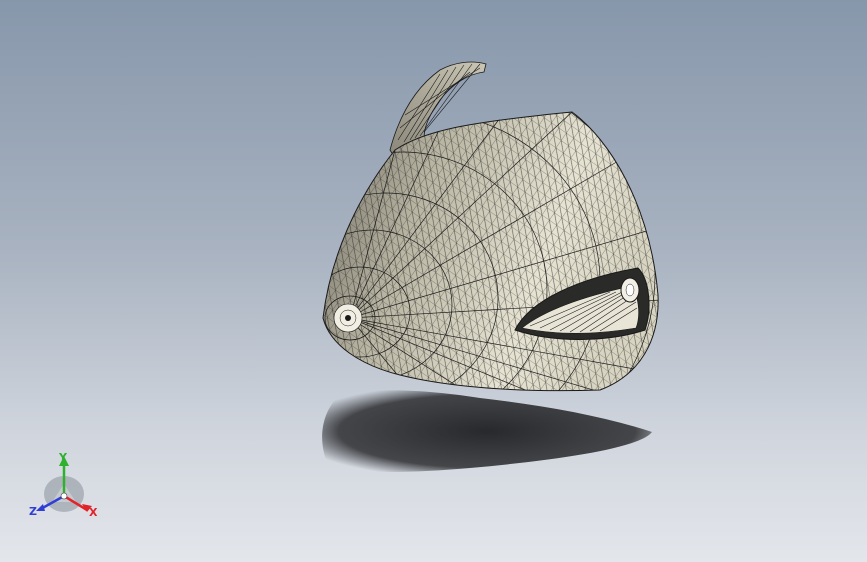 This screenshot has width=867, height=562. What do you see at coordinates (487, 431) in the screenshot?
I see `model-shadow` at bounding box center [487, 431].